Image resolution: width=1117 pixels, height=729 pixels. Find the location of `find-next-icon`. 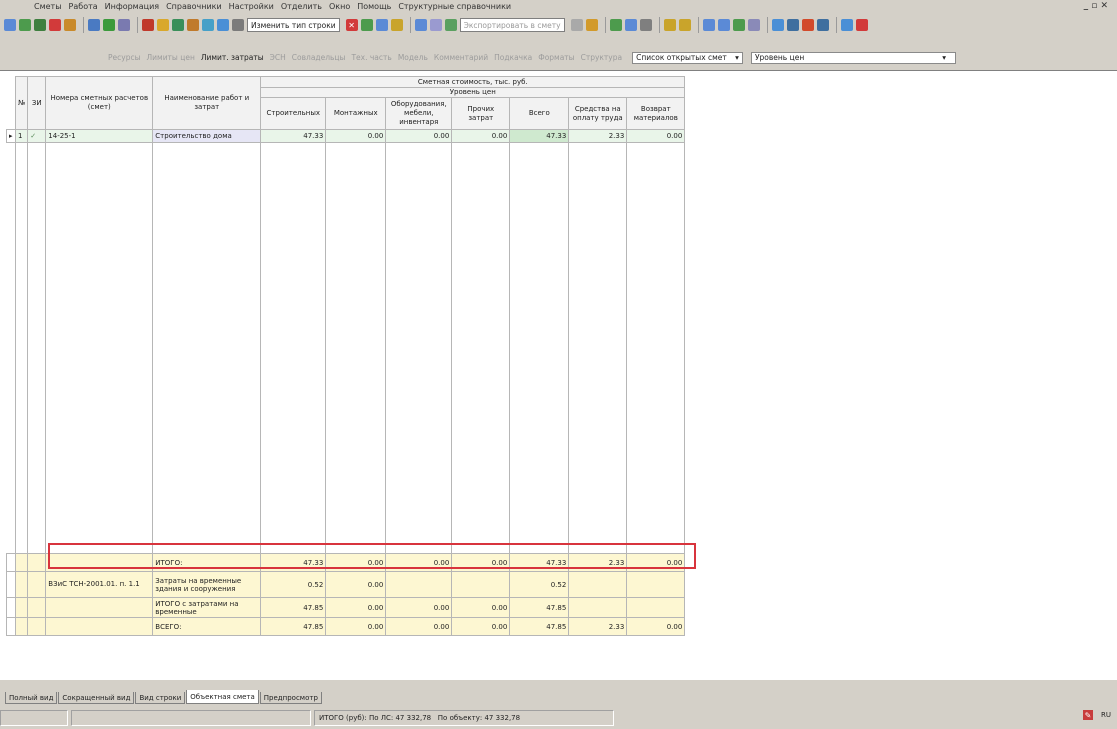

find-next-icon is located at coordinates (822, 25).